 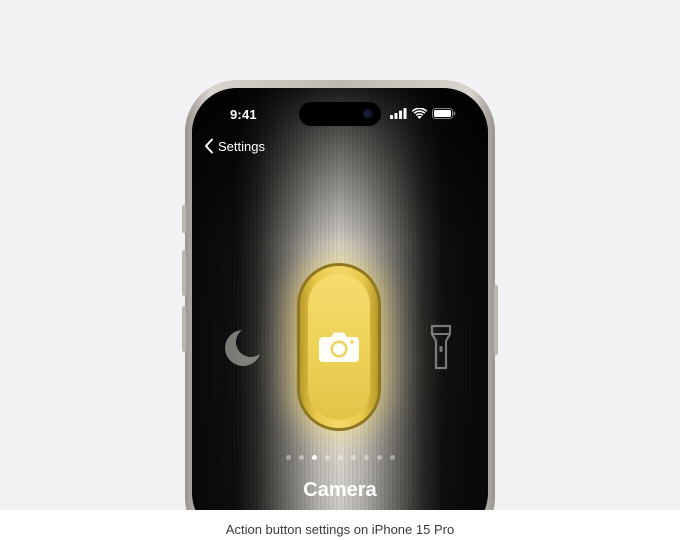 I want to click on page-dot-active, so click(x=314, y=457).